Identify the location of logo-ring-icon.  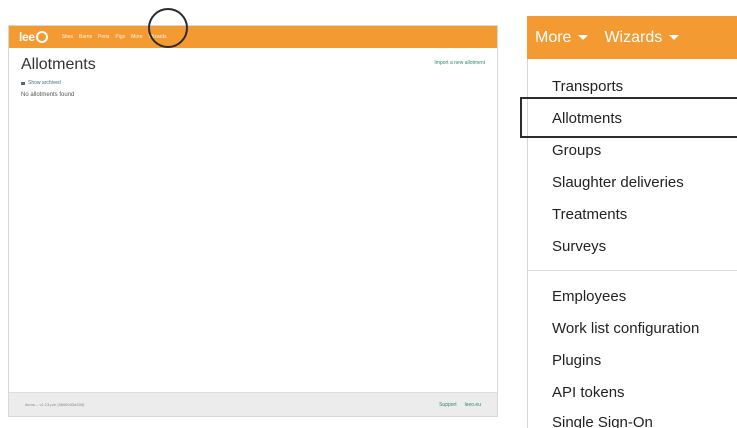
(41, 37).